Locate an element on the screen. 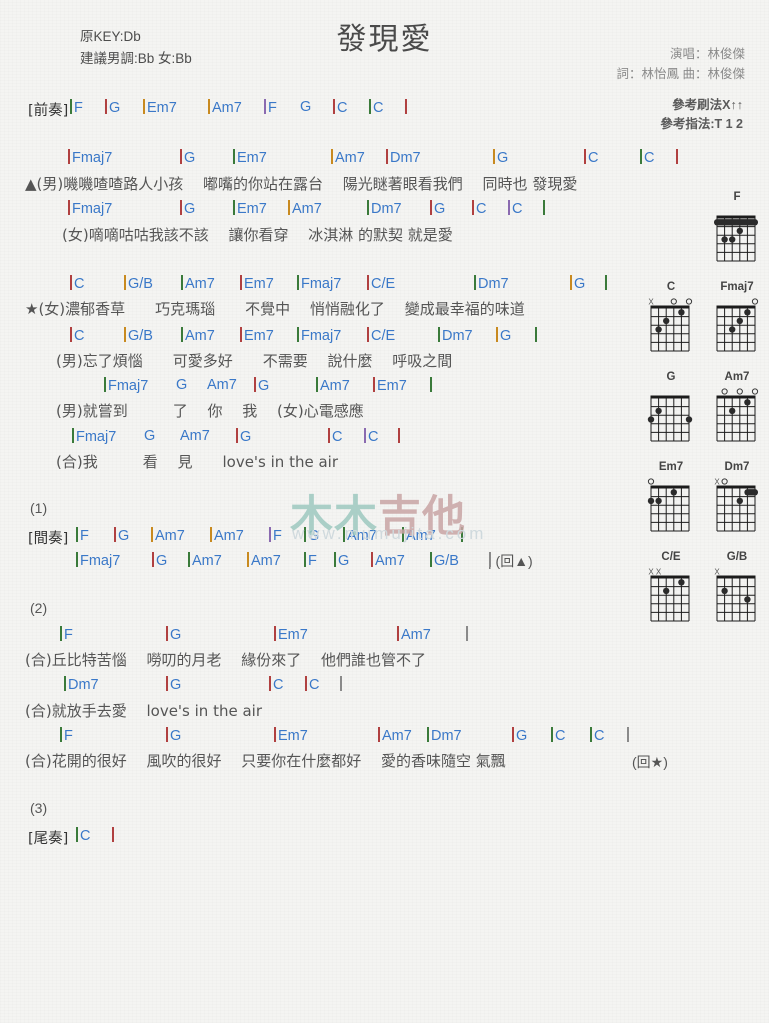 The height and width of the screenshot is (1023, 769). chord-name: Em7 is located at coordinates (293, 736).